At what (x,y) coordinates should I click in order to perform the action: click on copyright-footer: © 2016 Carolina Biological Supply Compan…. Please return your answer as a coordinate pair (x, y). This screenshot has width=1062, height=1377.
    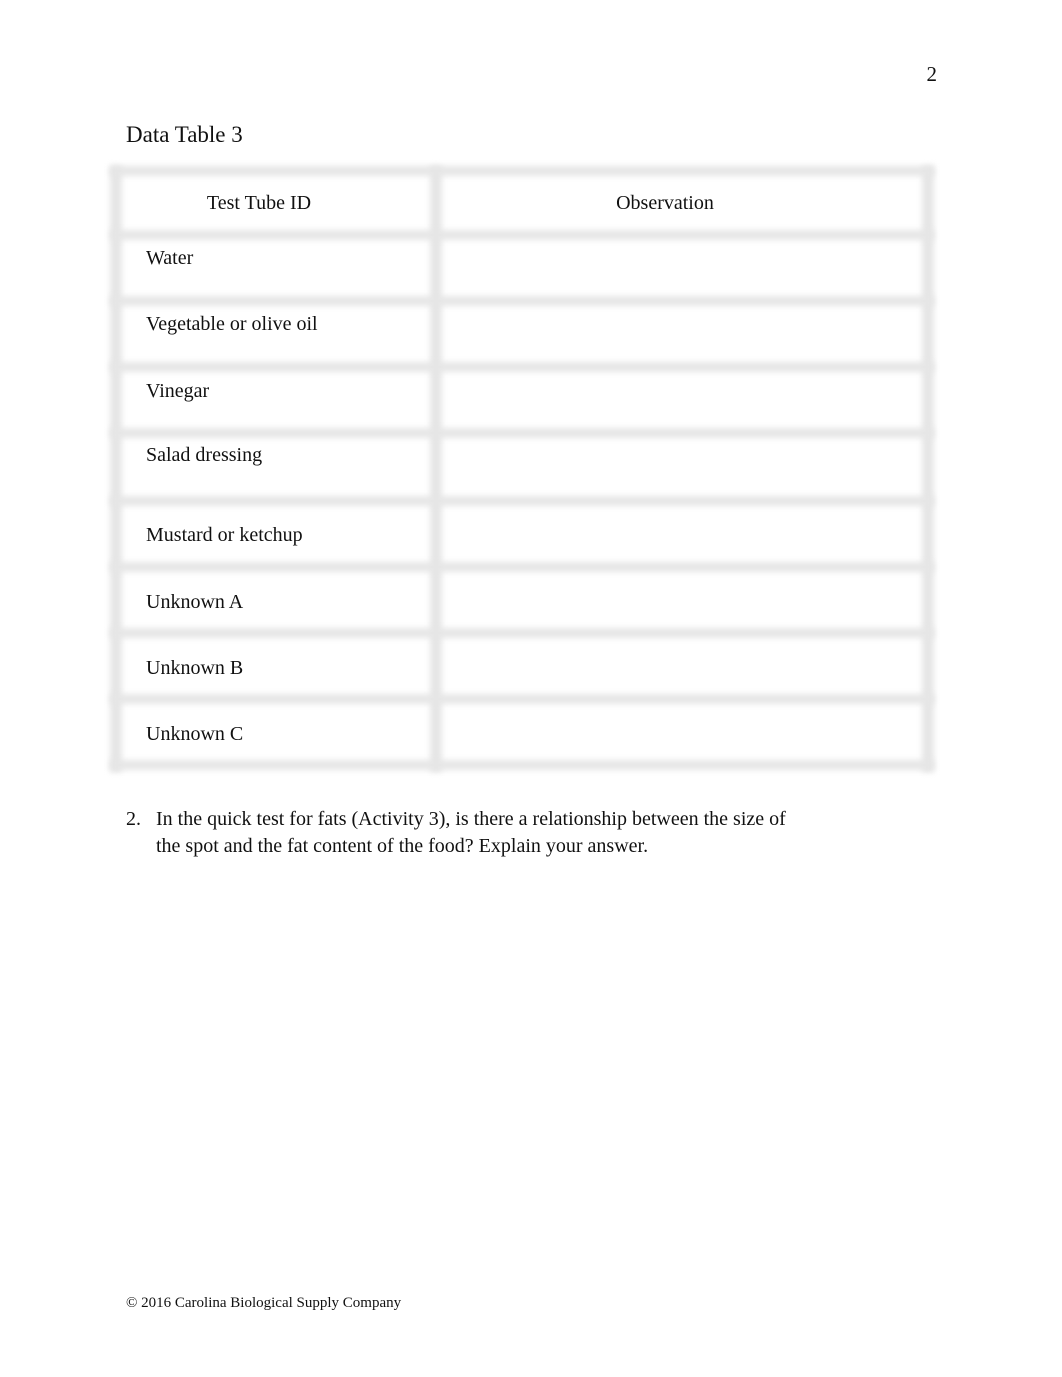
    Looking at the image, I should click on (264, 1303).